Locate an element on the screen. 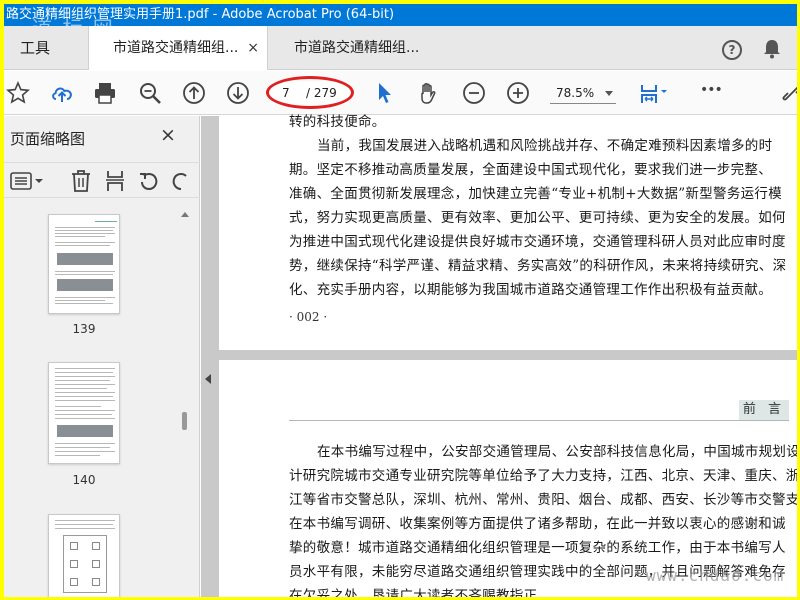 Image resolution: width=800 pixels, height=600 pixels. scroll-up-icon is located at coordinates (185, 214).